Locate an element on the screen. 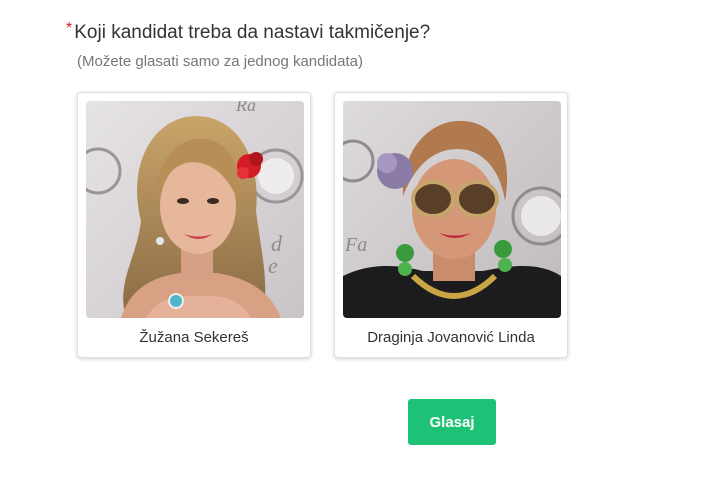  candidate-name-1: Žužana Sekereš is located at coordinates (194, 337).